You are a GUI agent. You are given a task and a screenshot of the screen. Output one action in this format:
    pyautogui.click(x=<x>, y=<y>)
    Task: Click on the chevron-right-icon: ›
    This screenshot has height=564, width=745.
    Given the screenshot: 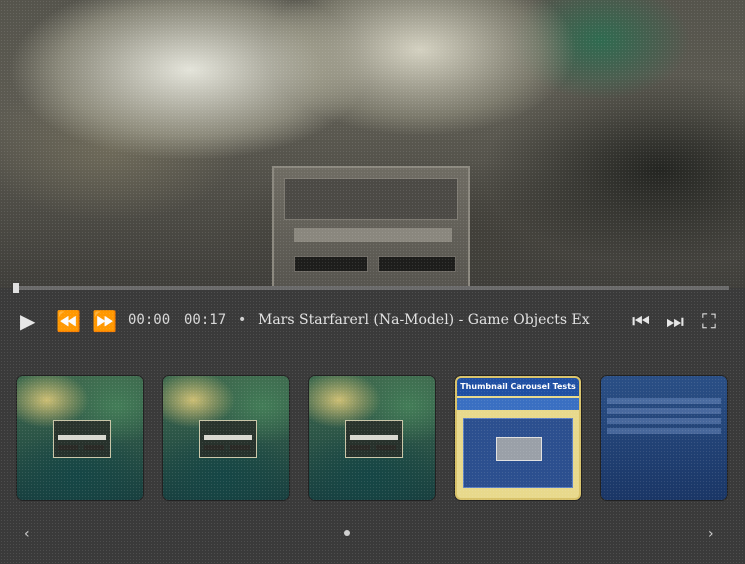 What is the action you would take?
    pyautogui.click(x=711, y=534)
    